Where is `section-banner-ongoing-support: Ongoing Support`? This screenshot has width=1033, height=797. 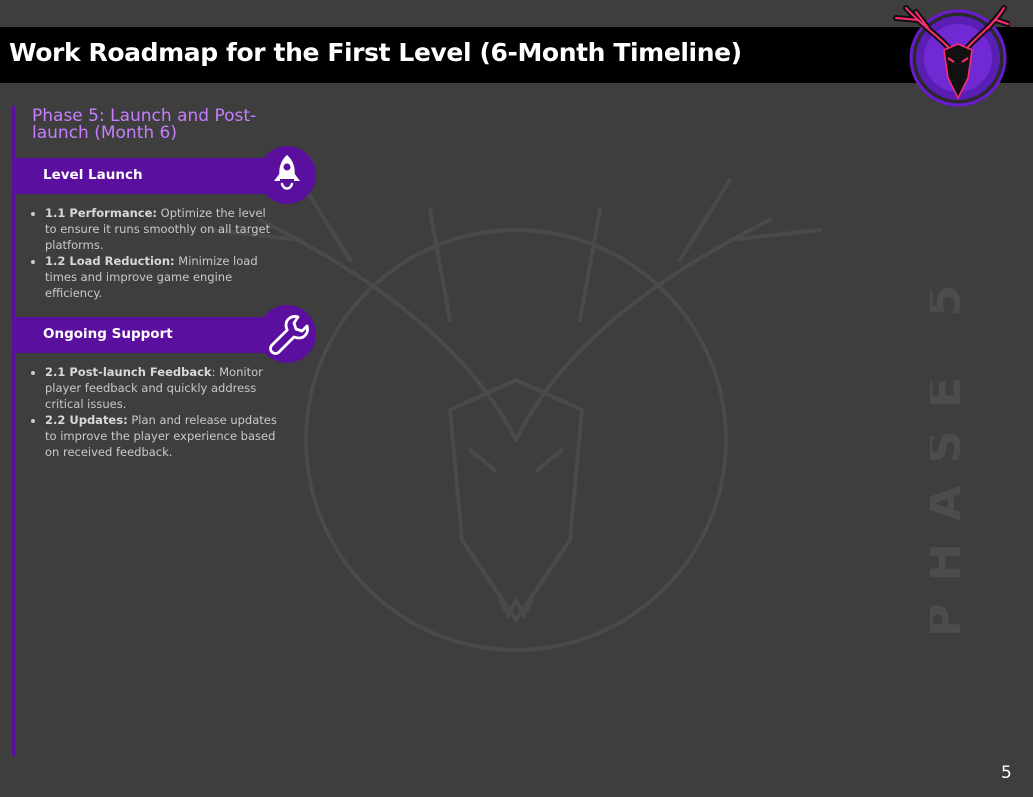
section-banner-ongoing-support: Ongoing Support is located at coordinates (144, 335).